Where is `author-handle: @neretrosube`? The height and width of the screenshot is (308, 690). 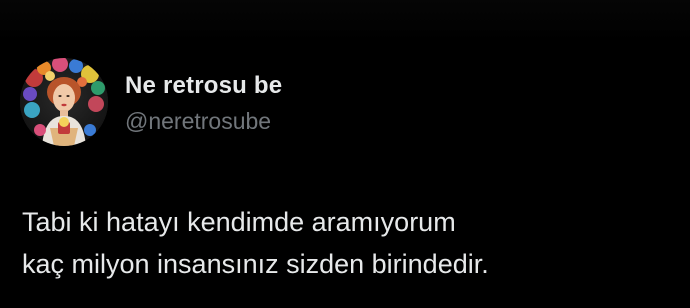
author-handle: @neretrosube is located at coordinates (198, 121).